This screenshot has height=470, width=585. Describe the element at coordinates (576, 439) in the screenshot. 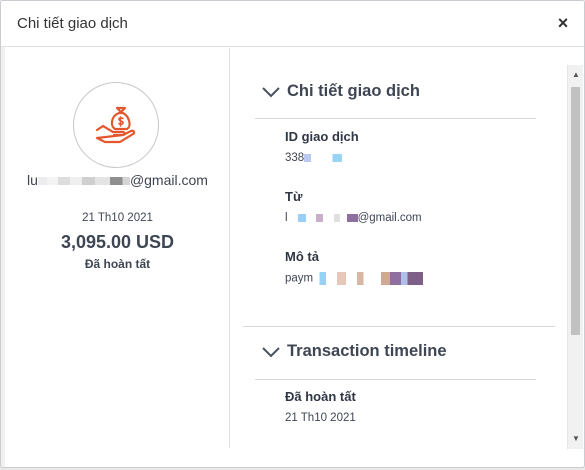

I see `scroll-down-arrow-icon: ▼` at that location.